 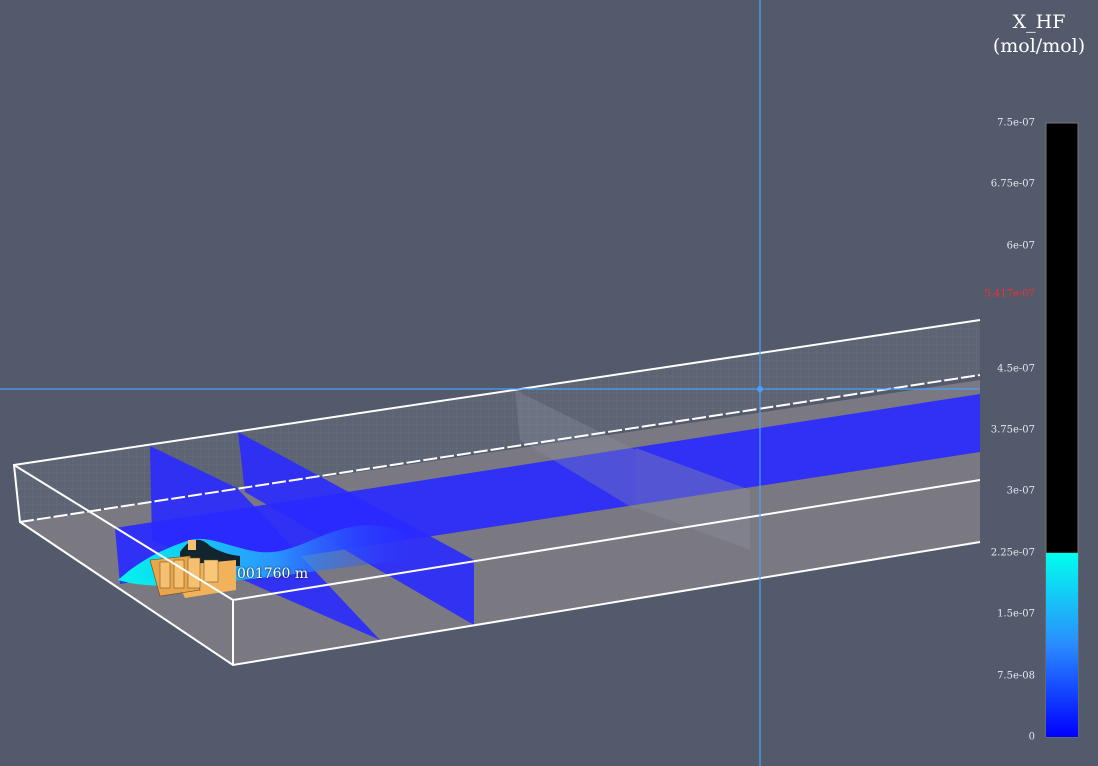 What do you see at coordinates (1016, 369) in the screenshot?
I see `colorbar-tick: 4.5e-07` at bounding box center [1016, 369].